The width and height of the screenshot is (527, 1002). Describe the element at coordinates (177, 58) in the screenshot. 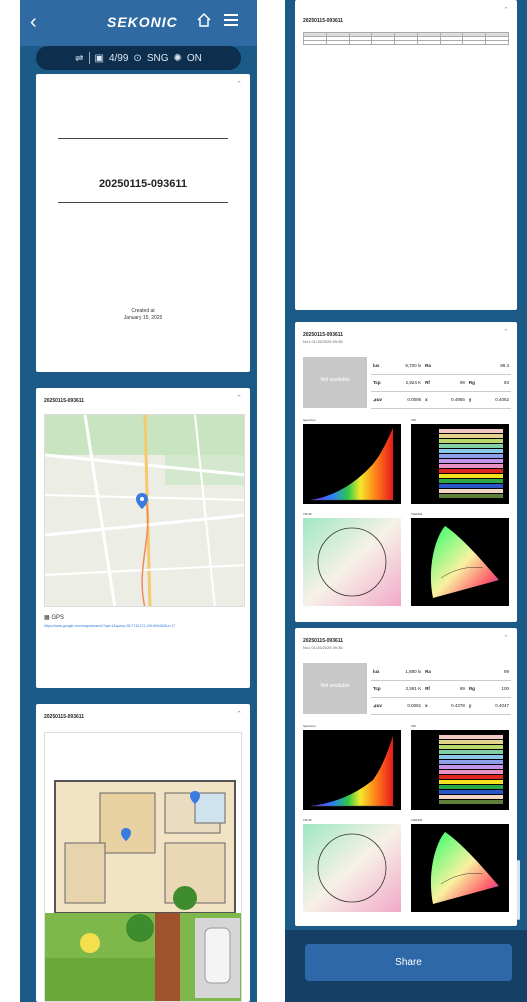

I see `light-icon: ✺` at that location.